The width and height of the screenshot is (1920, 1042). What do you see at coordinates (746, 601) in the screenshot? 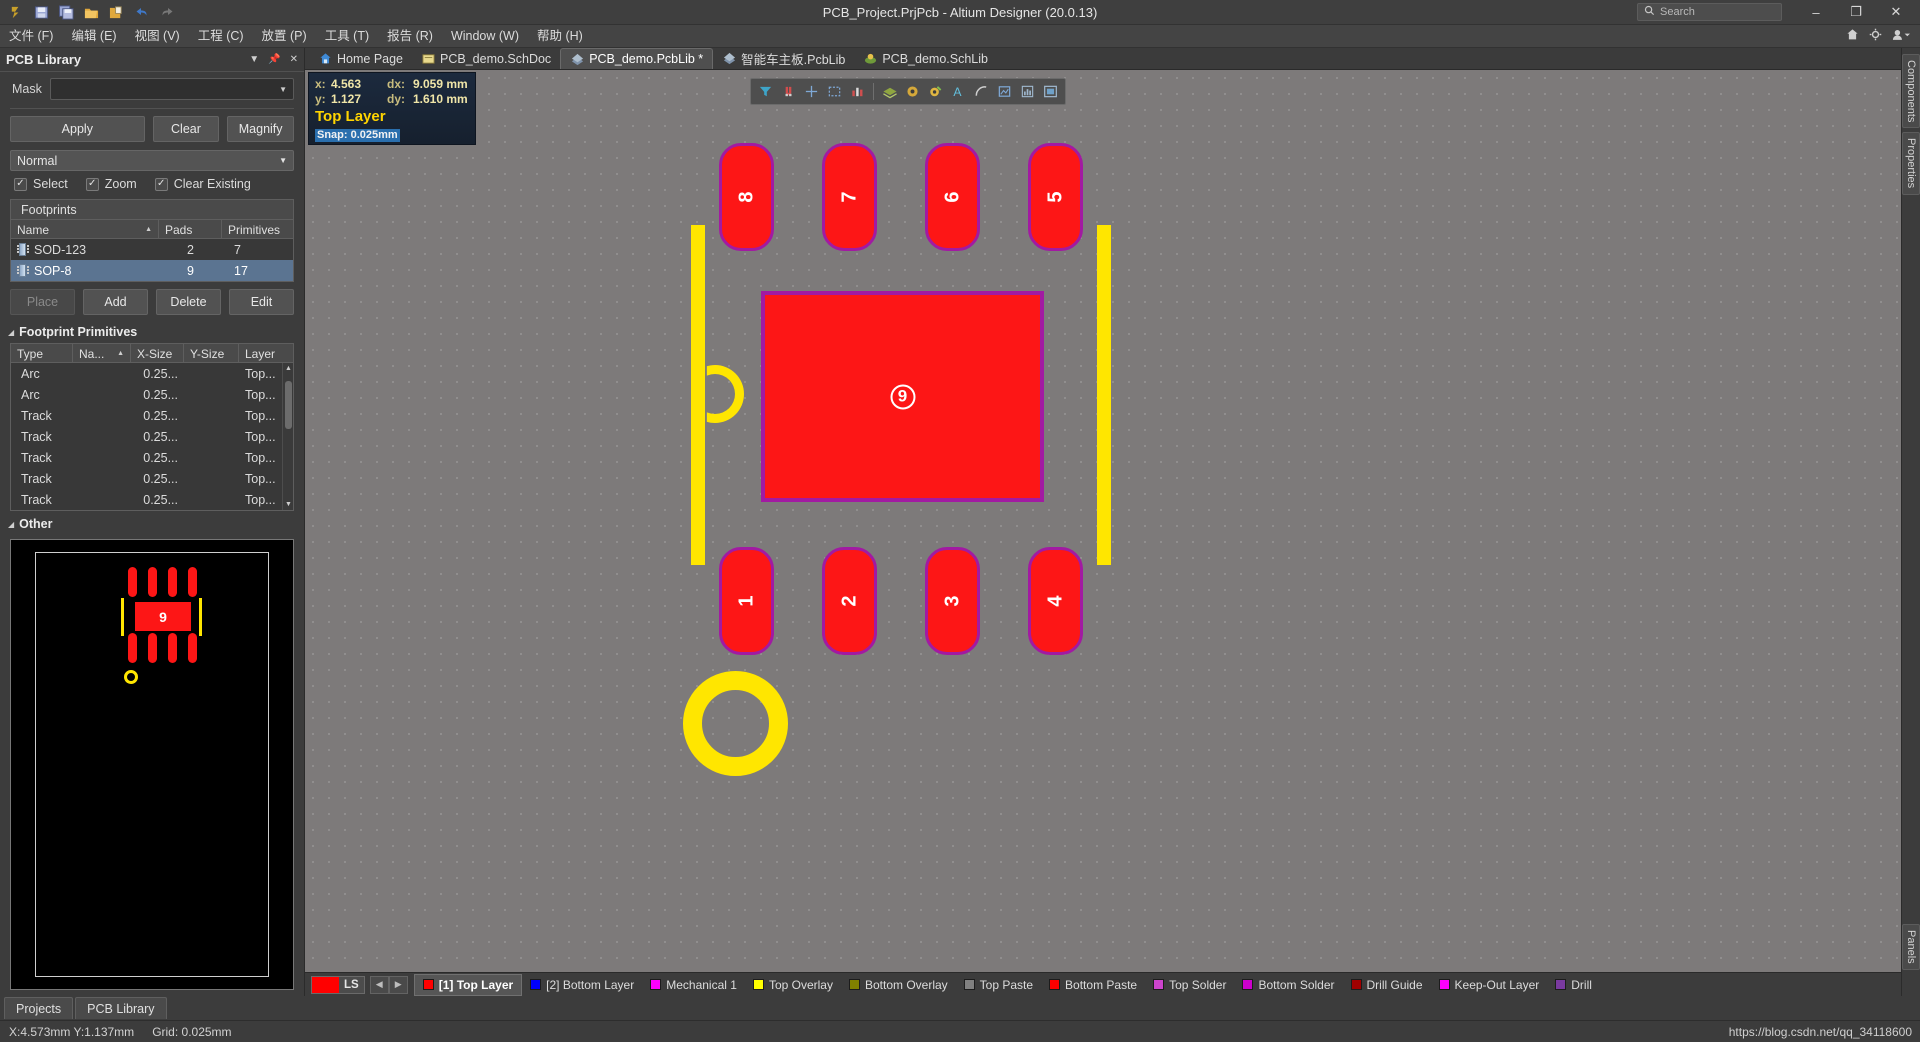
I see `pad-1: 1` at bounding box center [746, 601].